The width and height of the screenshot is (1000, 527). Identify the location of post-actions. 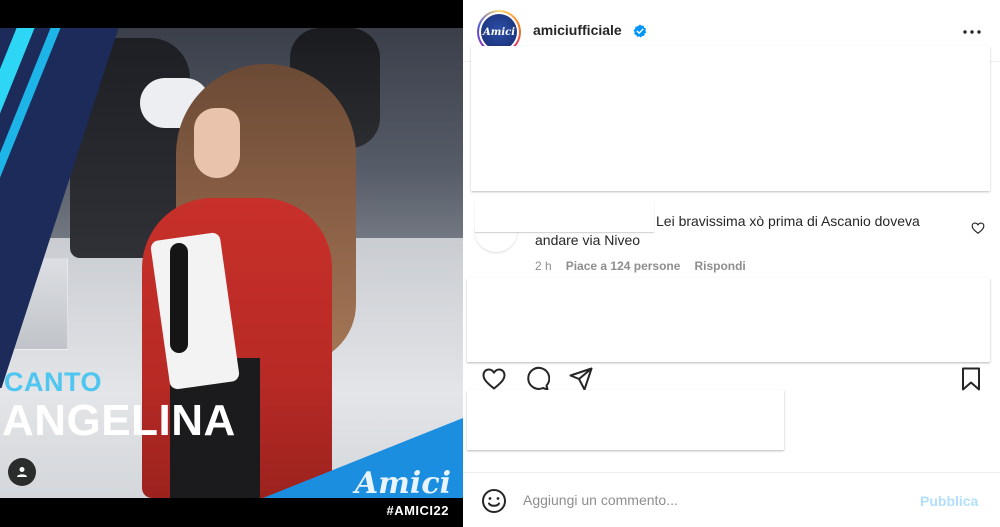
(733, 379).